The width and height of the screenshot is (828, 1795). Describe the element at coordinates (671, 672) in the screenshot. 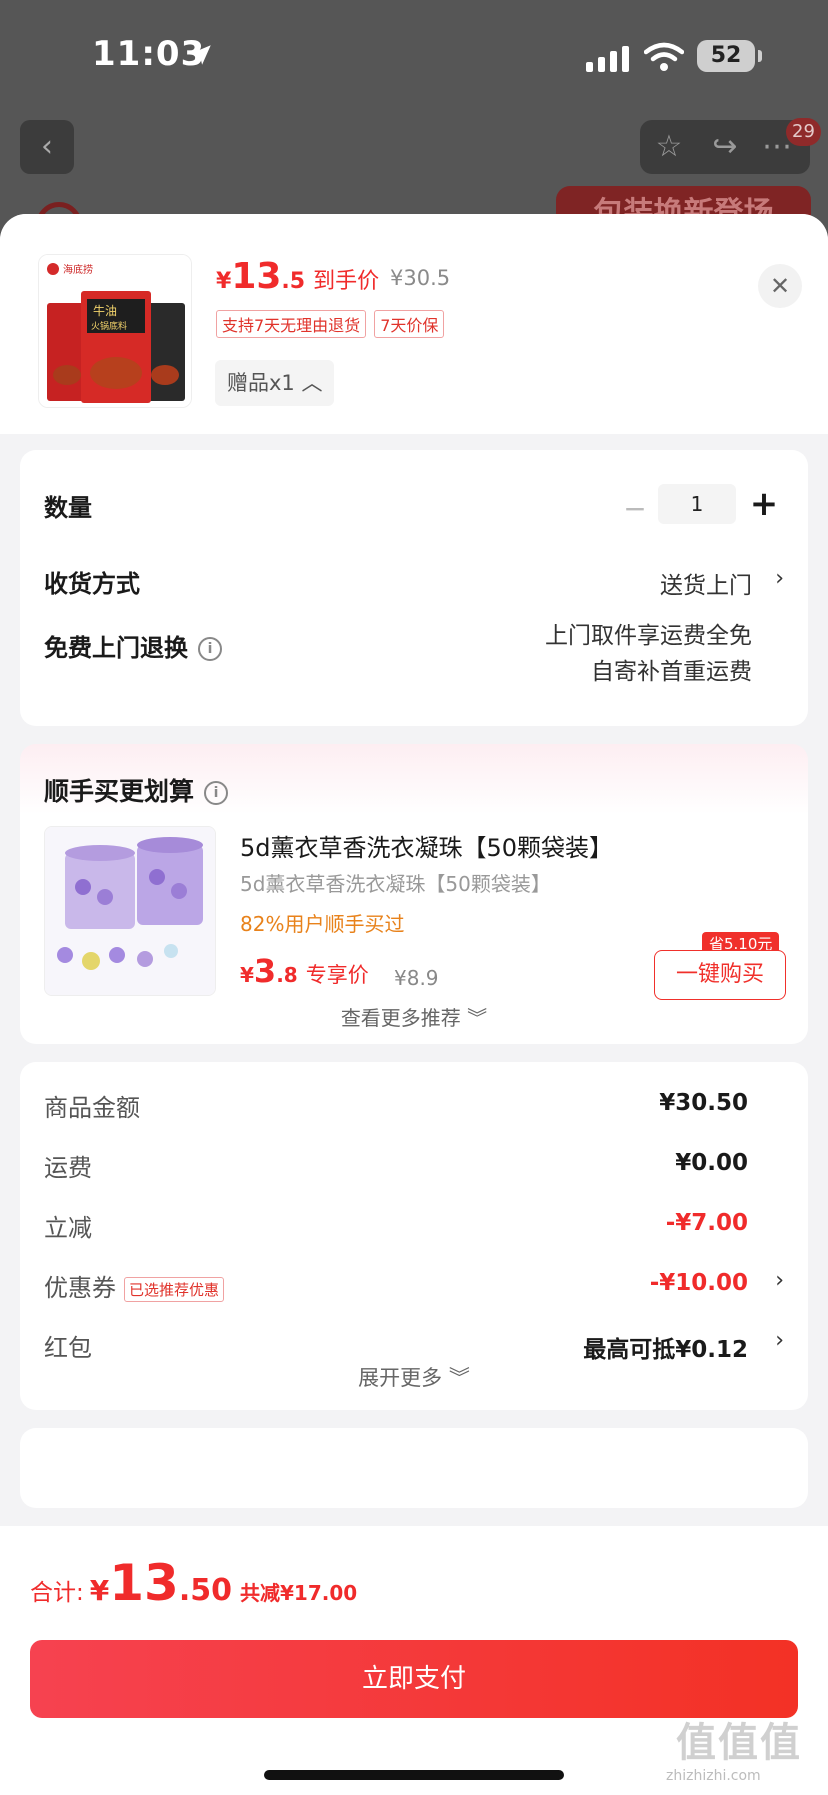

I see `return-line2: 自寄补首重运费` at that location.